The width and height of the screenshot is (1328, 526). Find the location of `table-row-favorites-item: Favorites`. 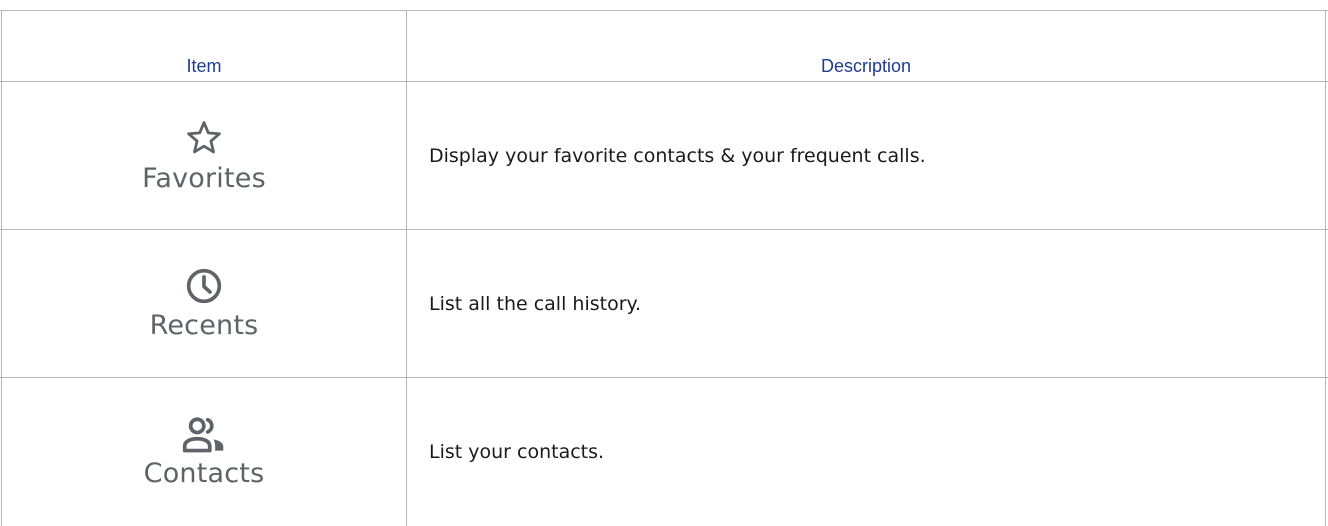

table-row-favorites-item: Favorites is located at coordinates (204, 155).